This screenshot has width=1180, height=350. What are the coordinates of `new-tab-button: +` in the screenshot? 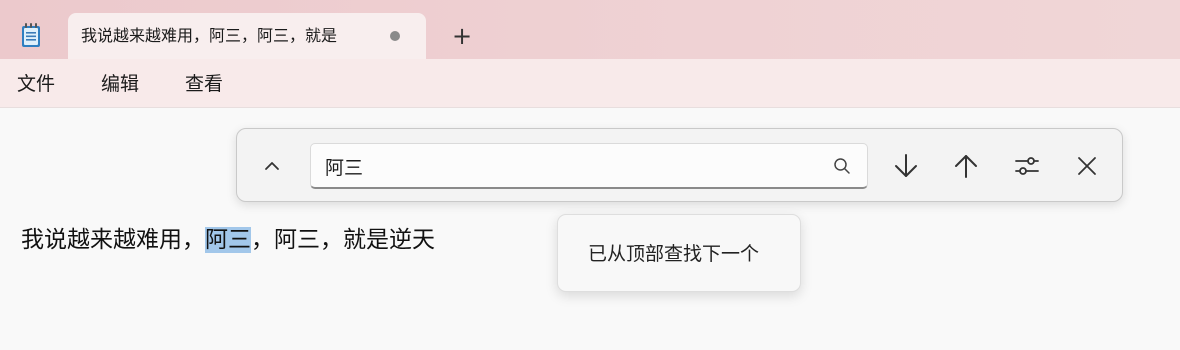 It's located at (462, 36).